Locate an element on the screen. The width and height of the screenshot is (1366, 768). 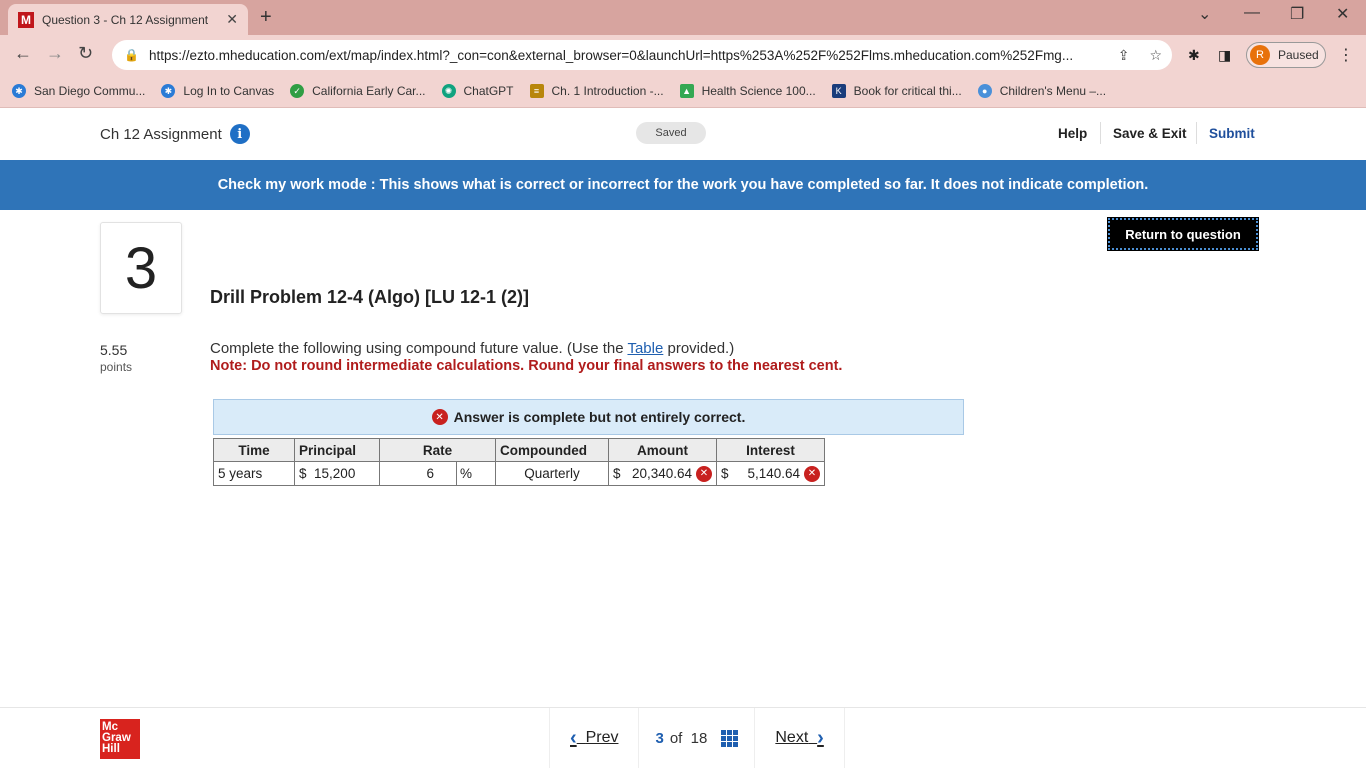
minimize-icon: — is located at coordinates (1252, 13).